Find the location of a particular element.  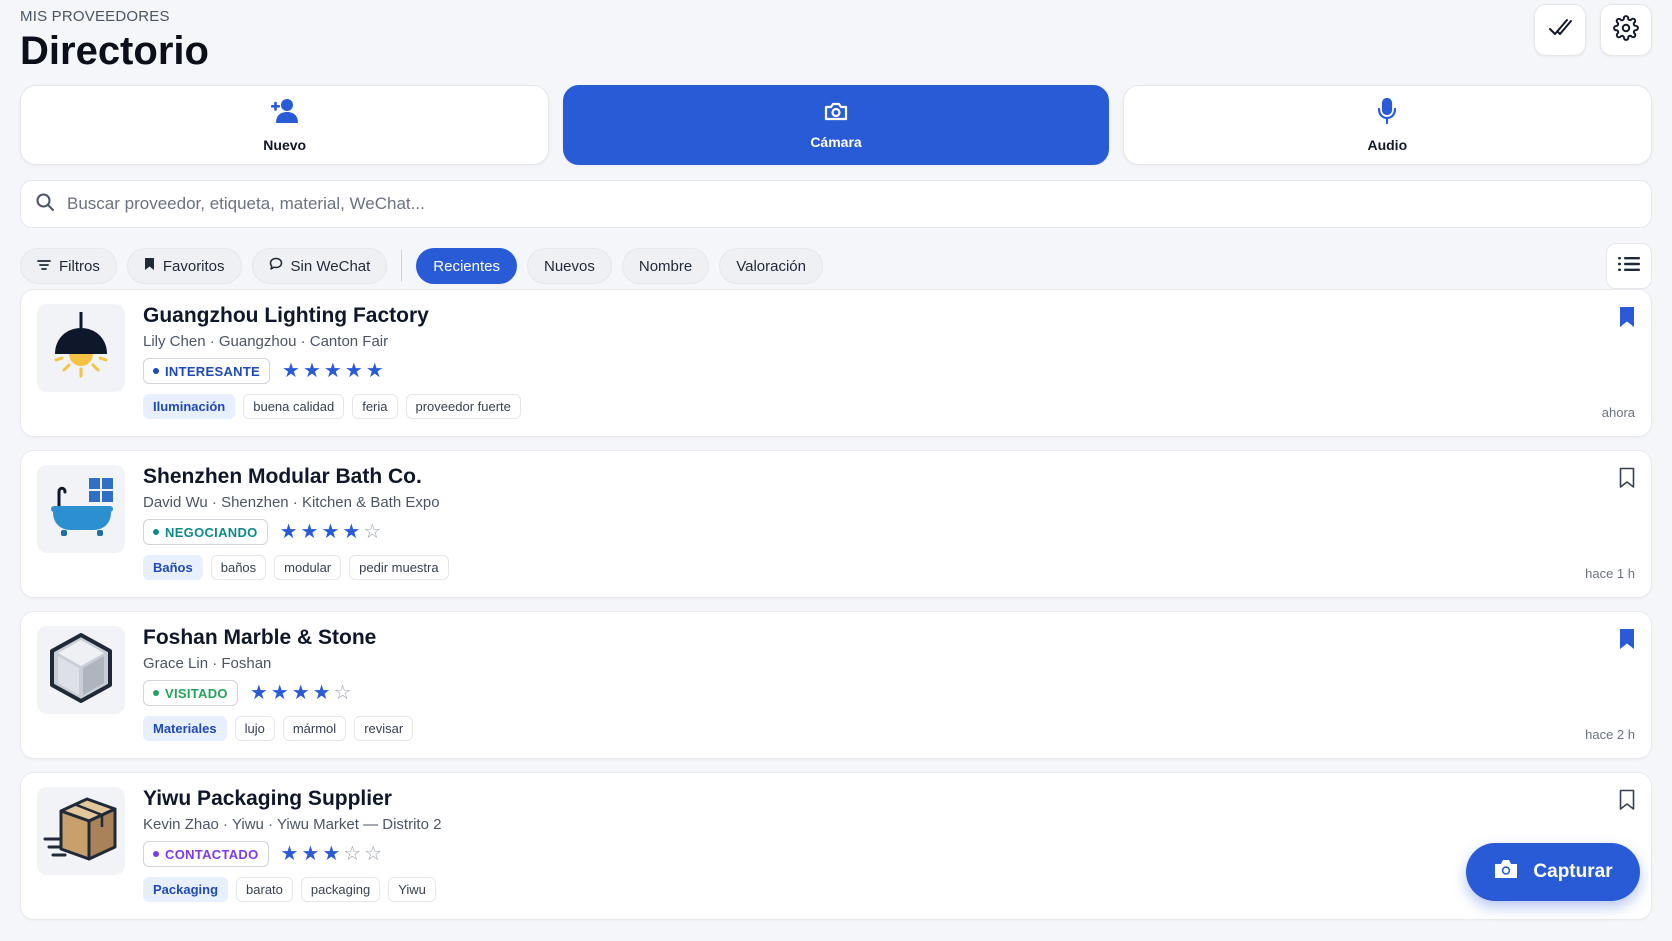

filter-lines-icon is located at coordinates (44, 266).